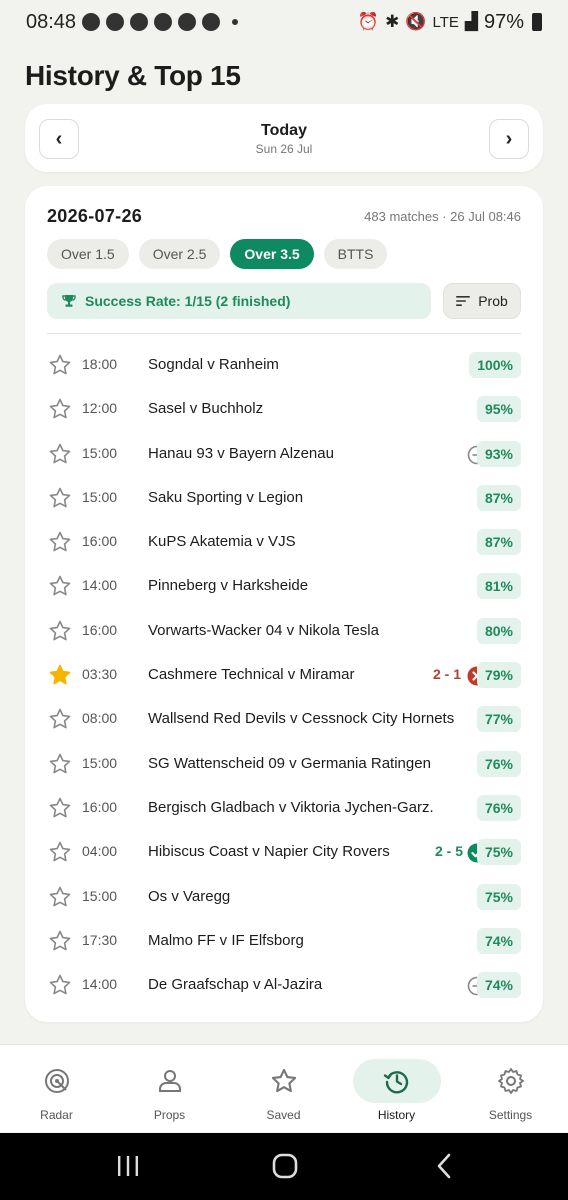 This screenshot has height=1200, width=568. I want to click on star-icon, so click(283, 1080).